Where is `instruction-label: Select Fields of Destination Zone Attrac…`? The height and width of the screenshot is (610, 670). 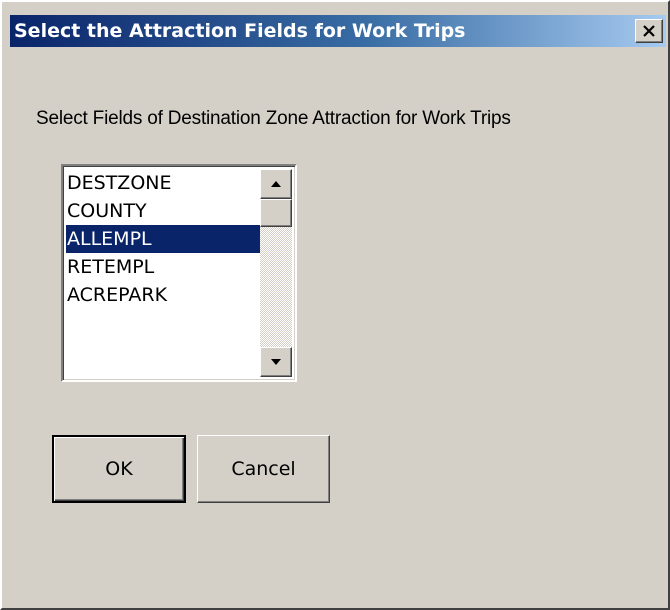
instruction-label: Select Fields of Destination Zone Attrac… is located at coordinates (273, 118).